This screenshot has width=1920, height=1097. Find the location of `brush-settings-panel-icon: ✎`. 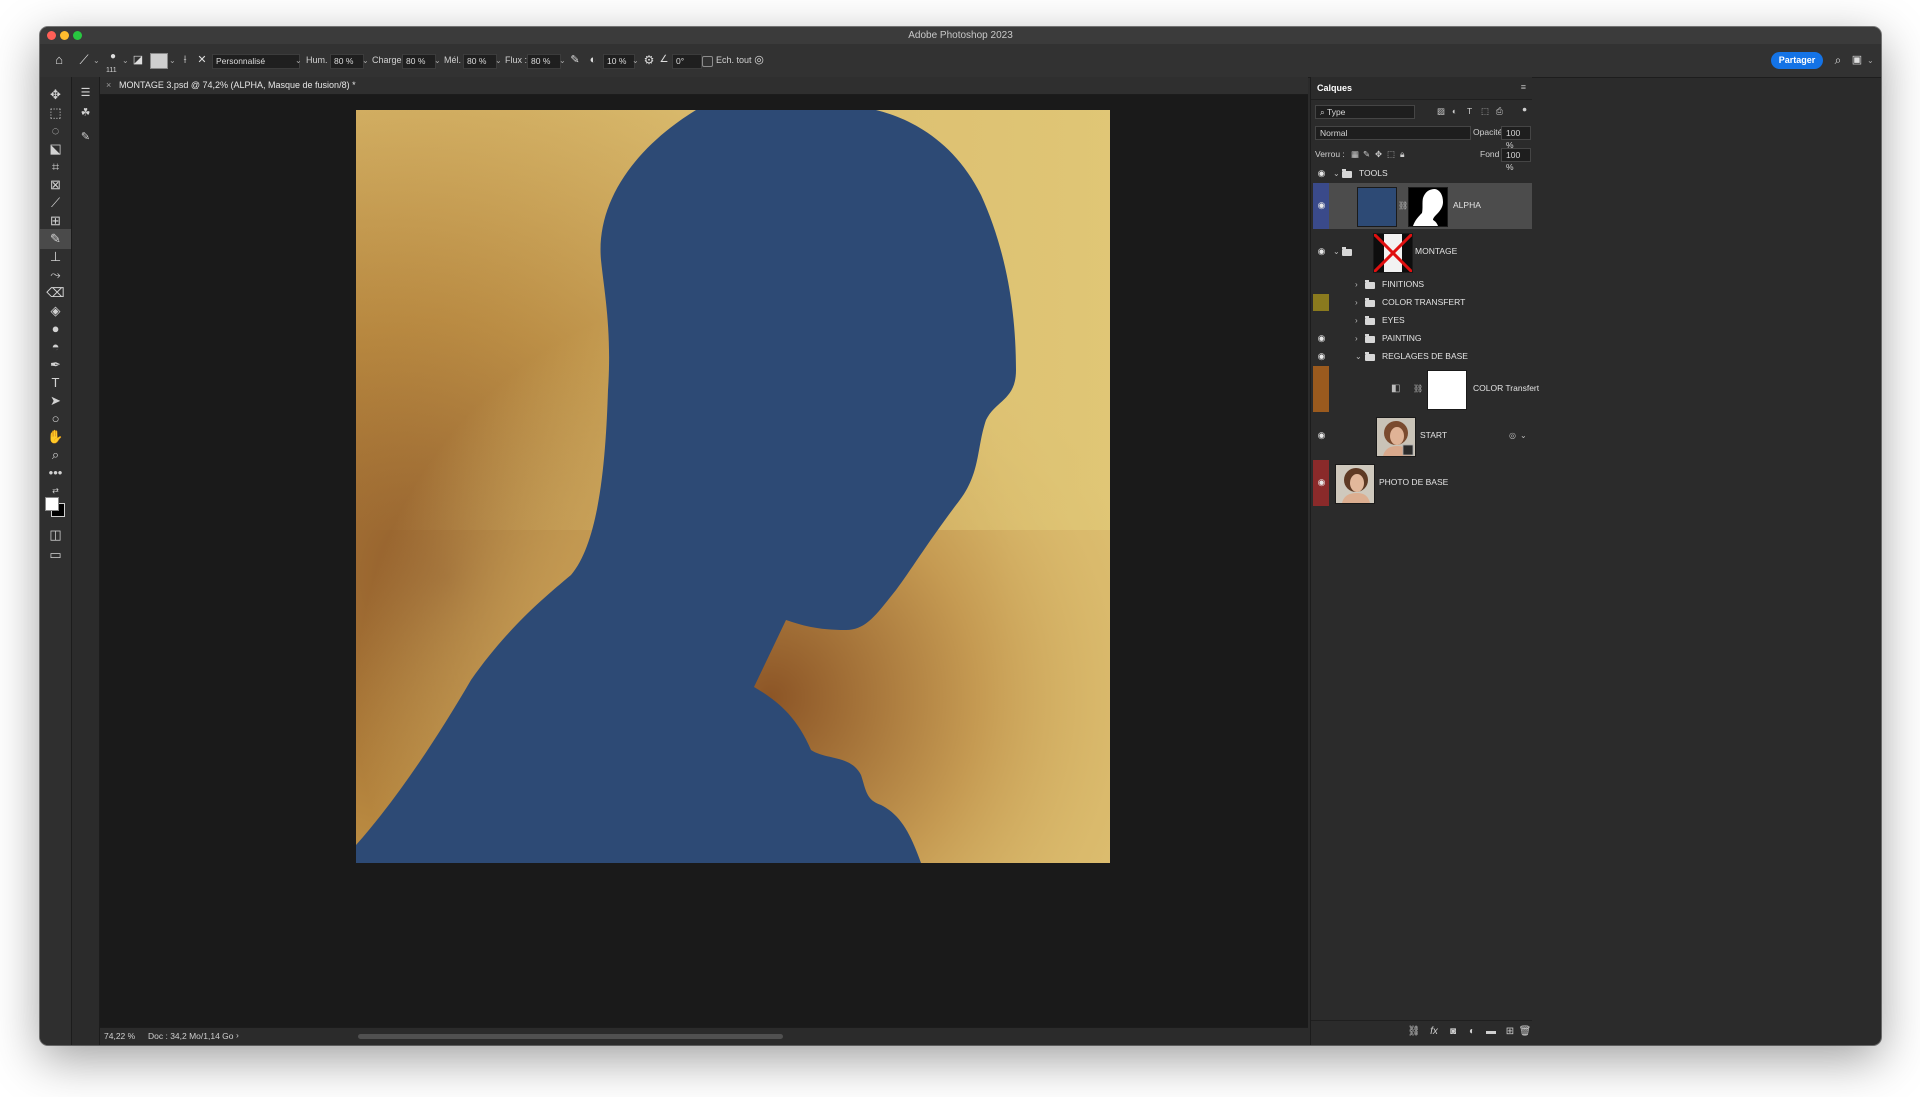

brush-settings-panel-icon: ✎ is located at coordinates (85, 137).